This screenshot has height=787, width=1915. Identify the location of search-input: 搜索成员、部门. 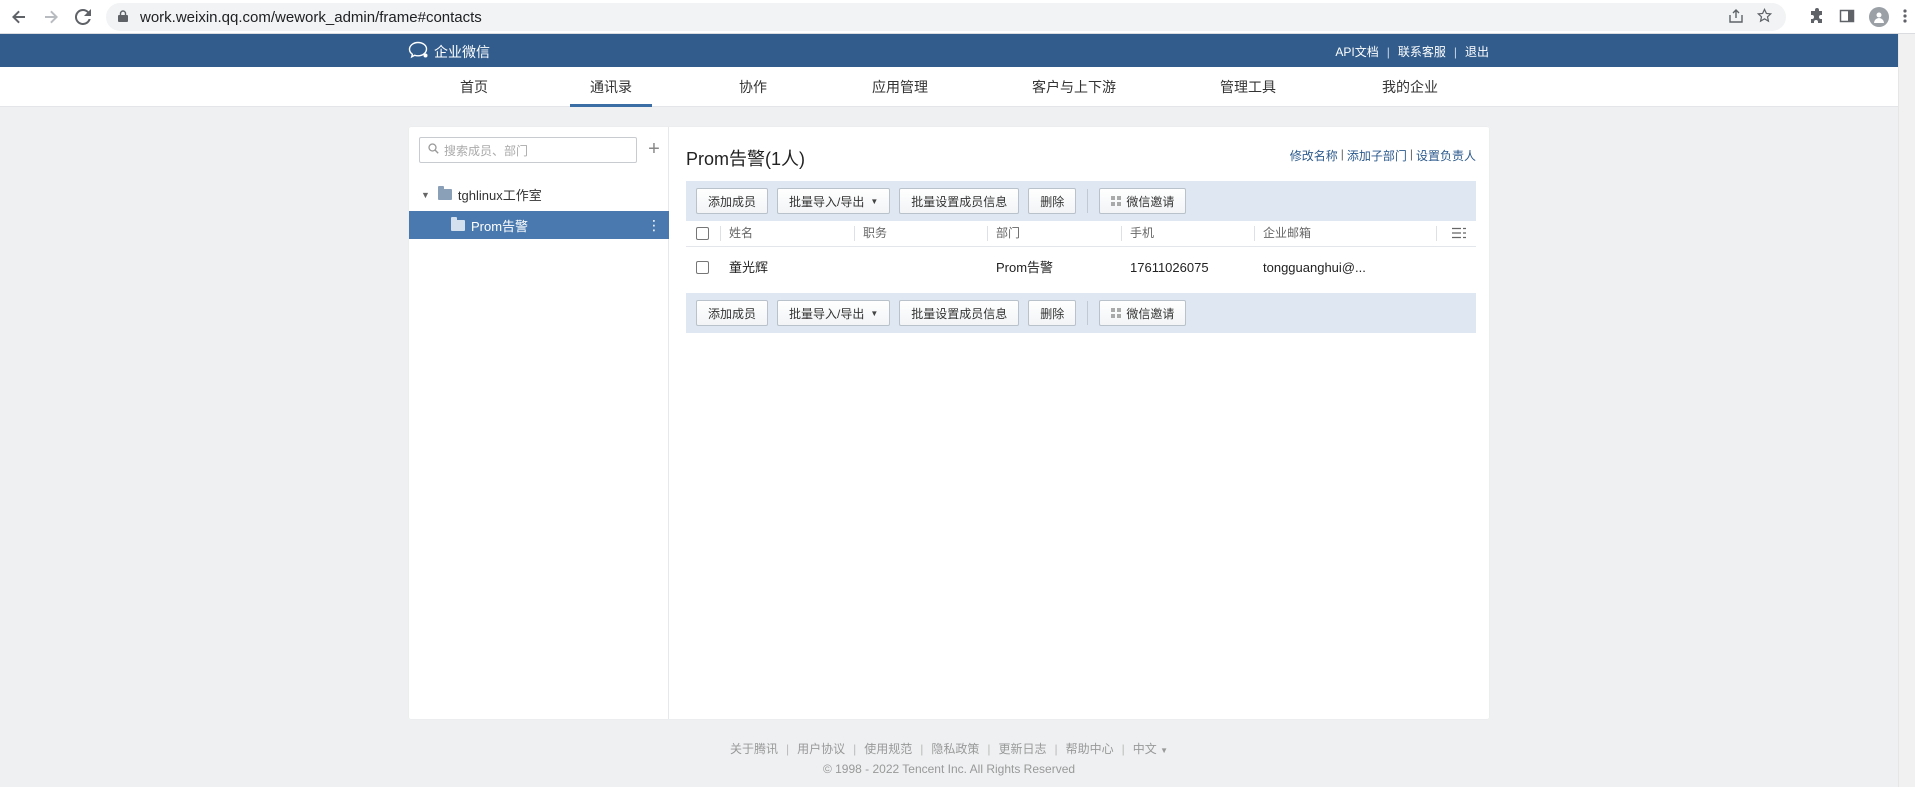
(528, 150).